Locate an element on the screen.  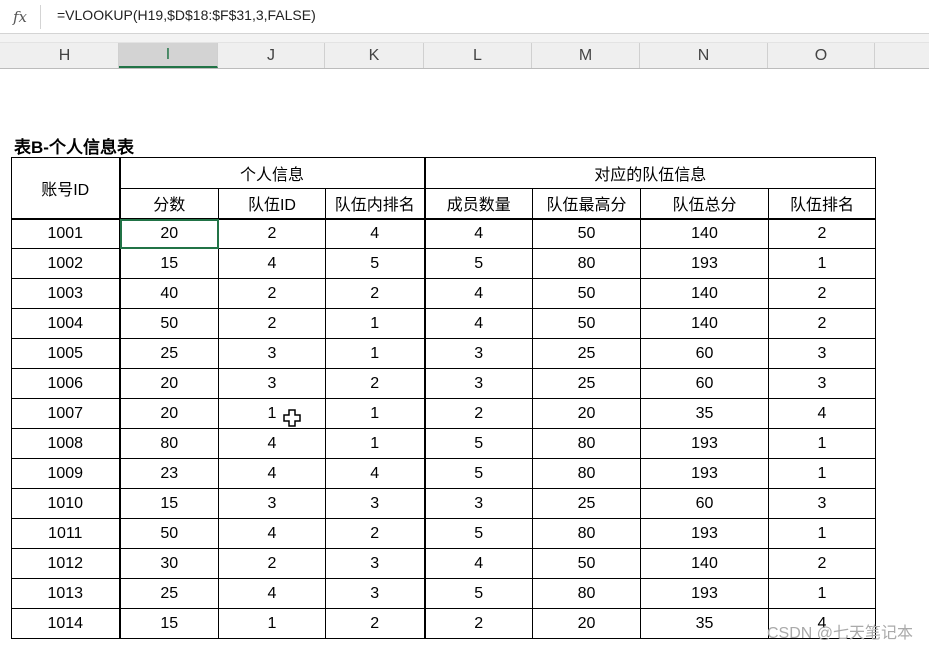
header-personal-info: 个人信息 is located at coordinates (272, 173).